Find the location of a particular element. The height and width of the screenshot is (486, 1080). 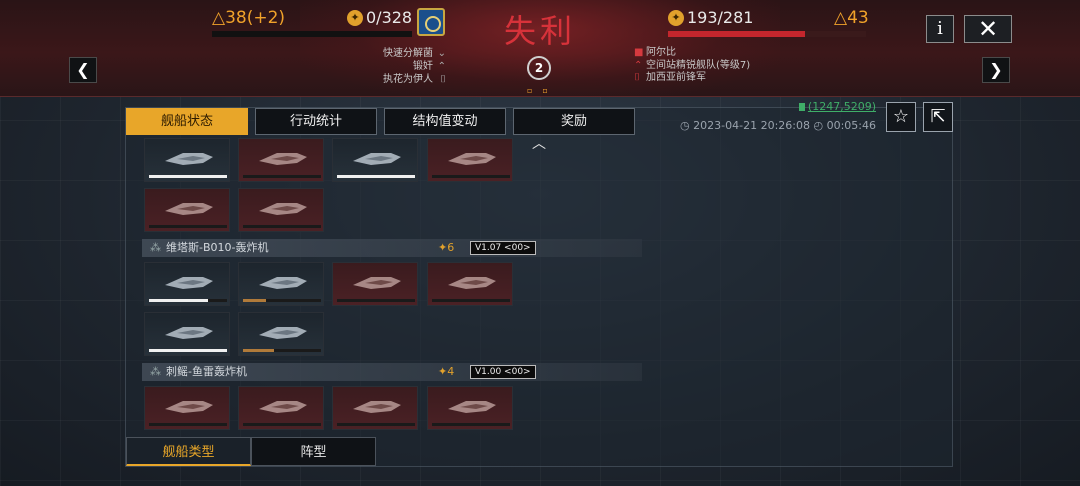

enemy-info-list: ■ 阿尔比 ⌃ 空间站精锐舰队(等级7) ⌷ 加西亚前锋军 is located at coordinates (692, 66).